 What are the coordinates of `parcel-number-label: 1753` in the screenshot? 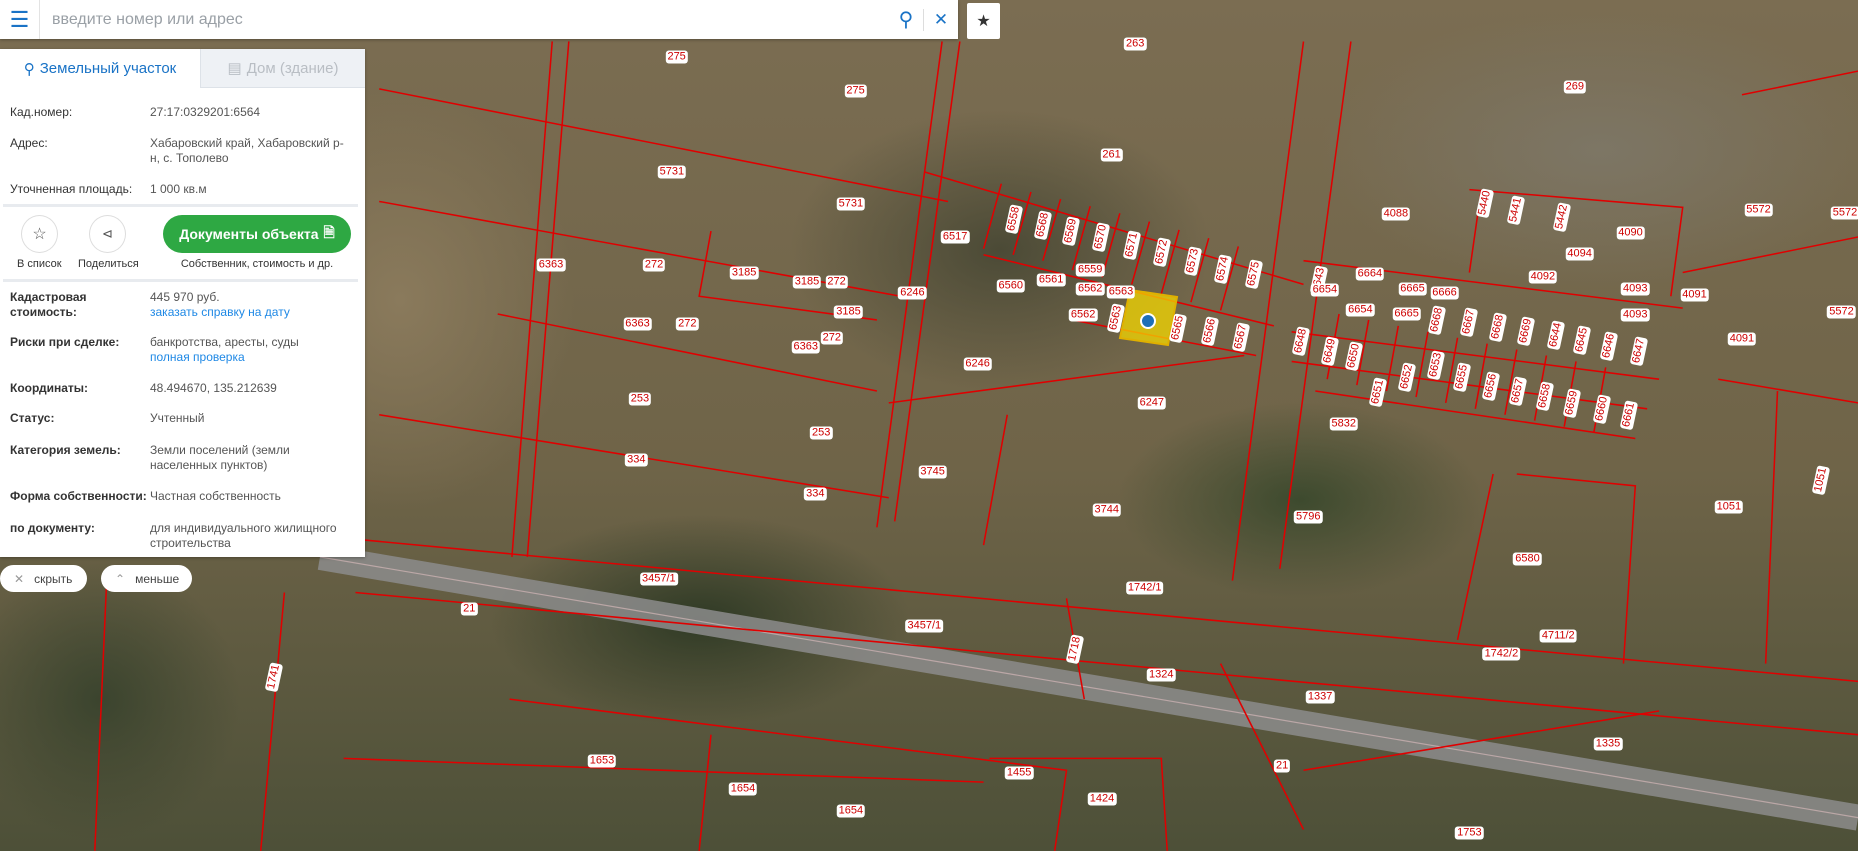 It's located at (1469, 833).